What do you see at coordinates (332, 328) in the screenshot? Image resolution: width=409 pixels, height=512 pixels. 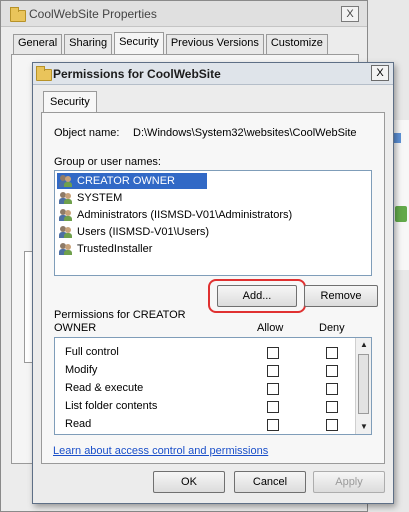 I see `deny-header: Deny` at bounding box center [332, 328].